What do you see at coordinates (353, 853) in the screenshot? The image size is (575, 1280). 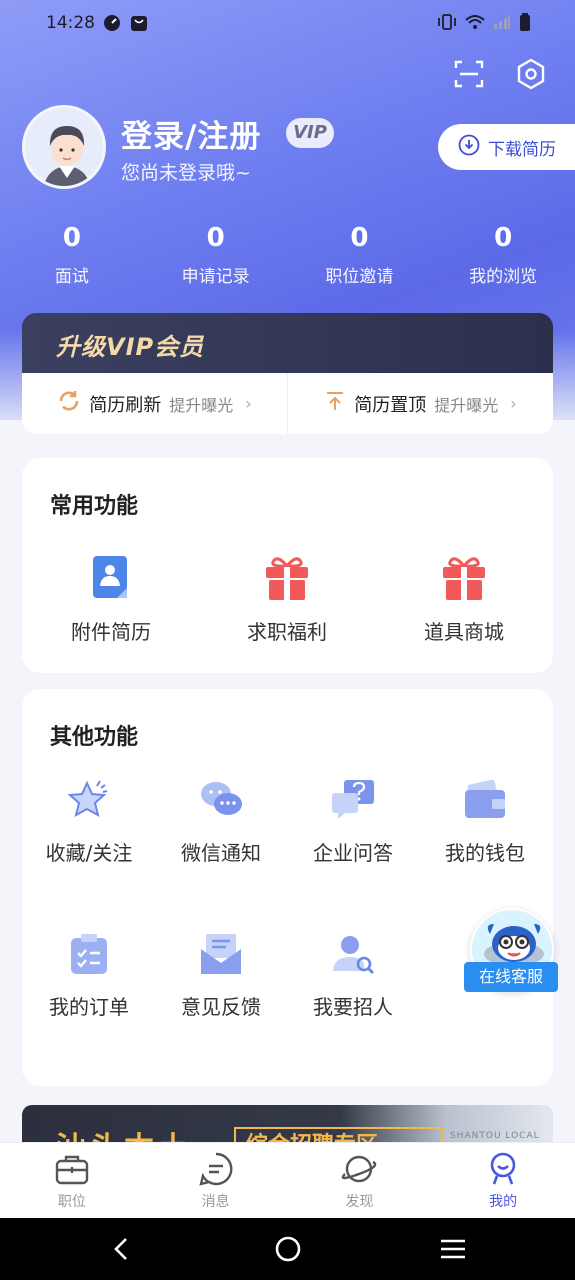 I see `company-qa-label: 企业问答` at bounding box center [353, 853].